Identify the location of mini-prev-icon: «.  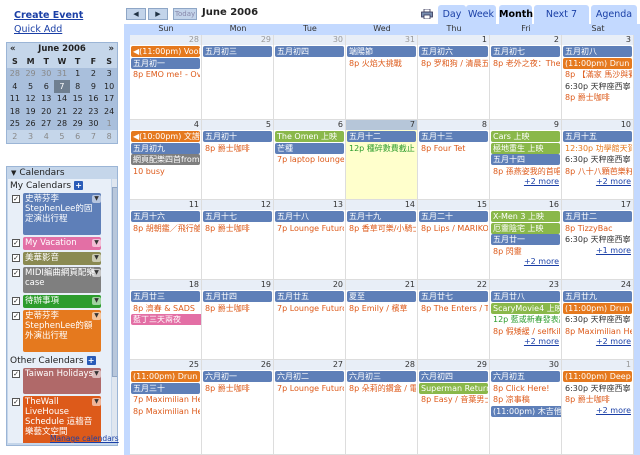
(13, 49).